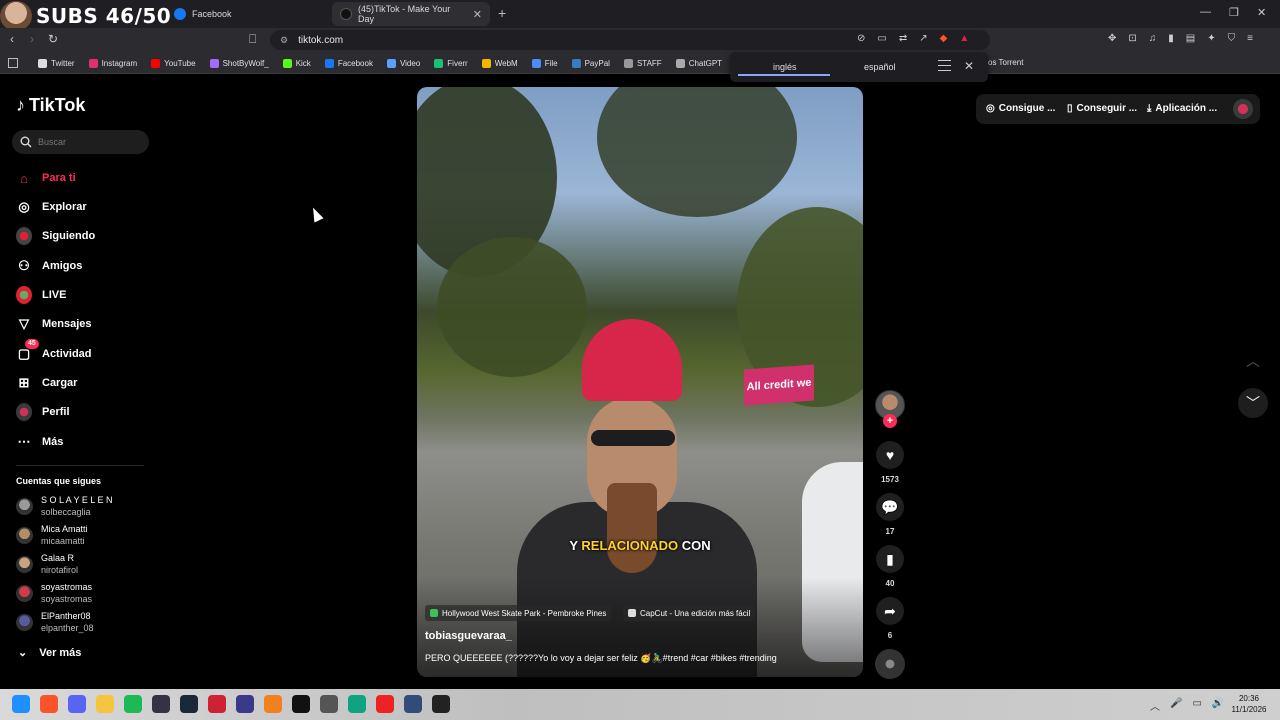  I want to click on sidebar-item-inbox: ▢ 45 Actividad, so click(54, 351).